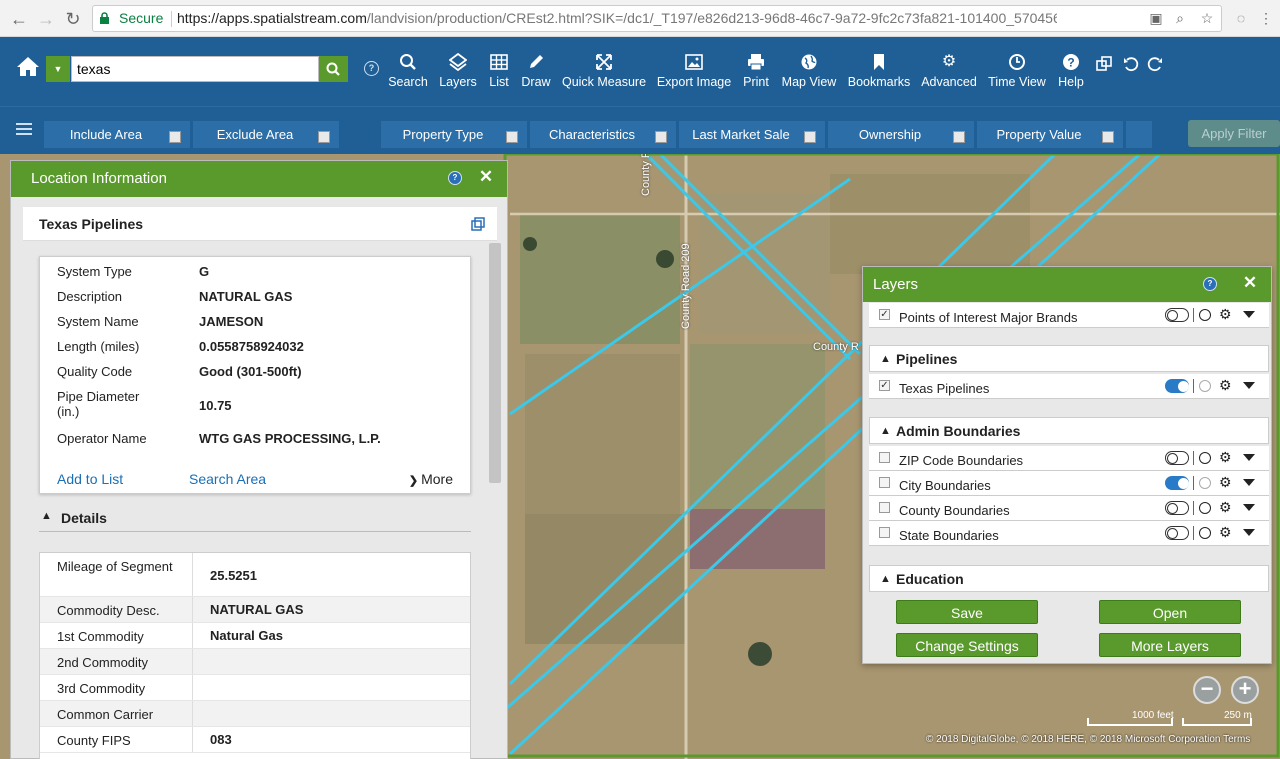 This screenshot has height=759, width=1280. What do you see at coordinates (1180, 18) in the screenshot?
I see `zoom-icon: ⌕` at bounding box center [1180, 18].